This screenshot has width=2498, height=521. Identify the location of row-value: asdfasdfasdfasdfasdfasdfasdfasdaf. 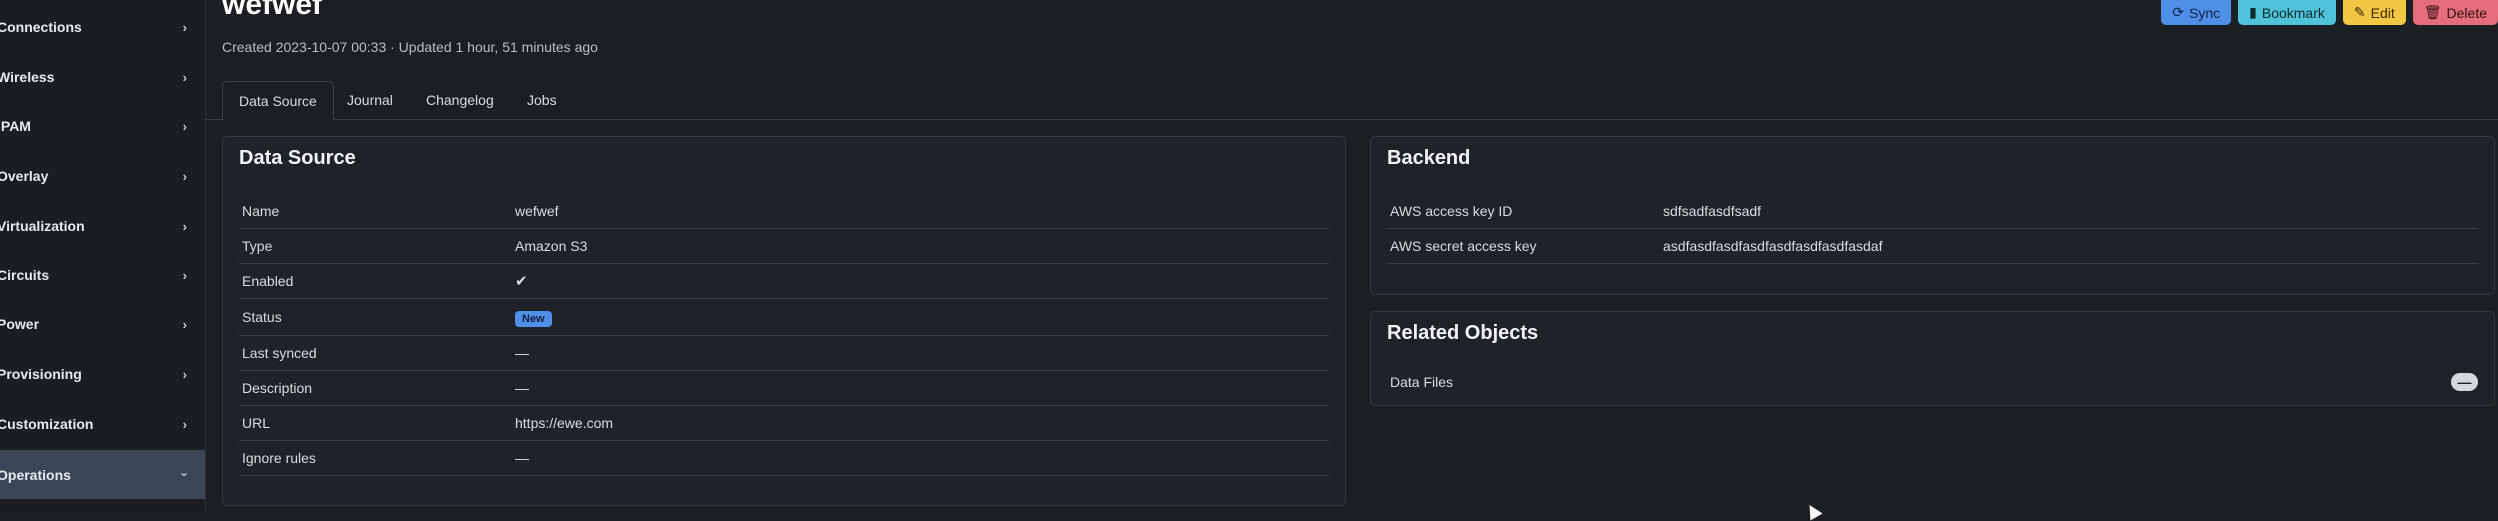
(1773, 245).